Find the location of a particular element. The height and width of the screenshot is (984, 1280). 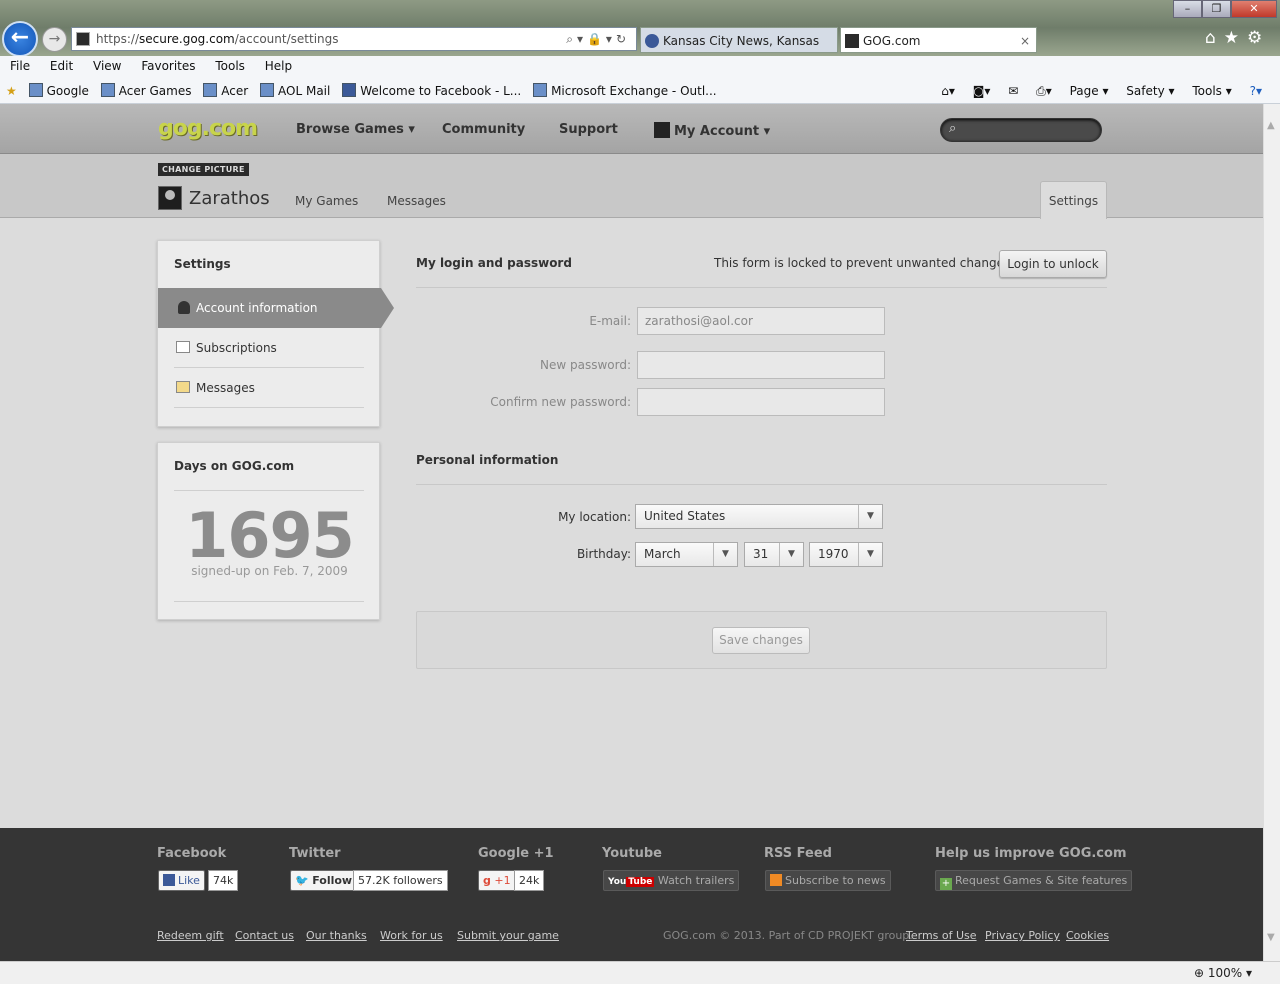

footer-link-our-thanks: Our thanks is located at coordinates (336, 935).